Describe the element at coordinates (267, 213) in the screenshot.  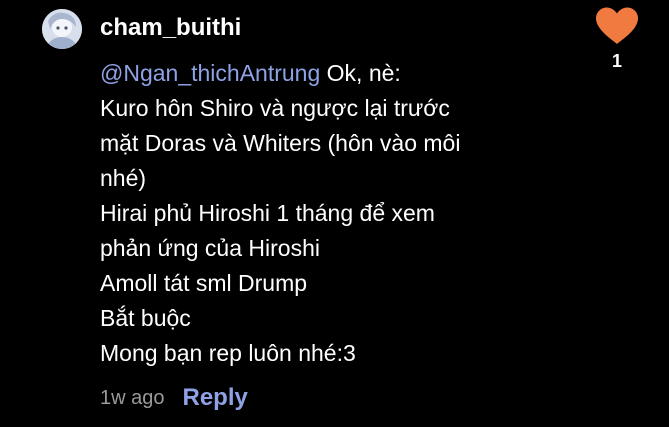
I see `comment-line: Hirai phủ Hiroshi 1 tháng để xem` at that location.